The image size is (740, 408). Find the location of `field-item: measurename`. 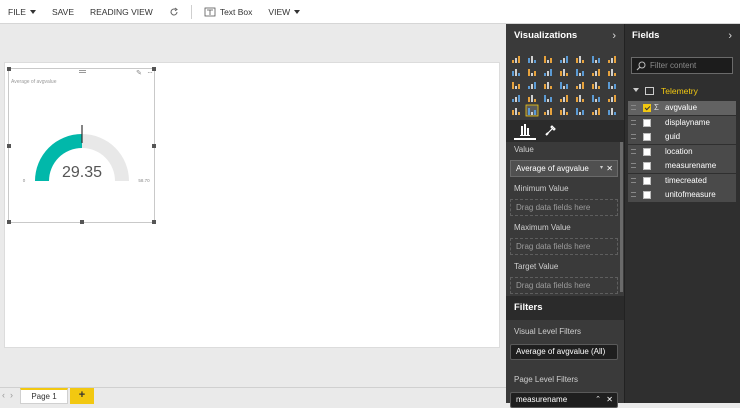

field-item: measurename is located at coordinates (682, 166).